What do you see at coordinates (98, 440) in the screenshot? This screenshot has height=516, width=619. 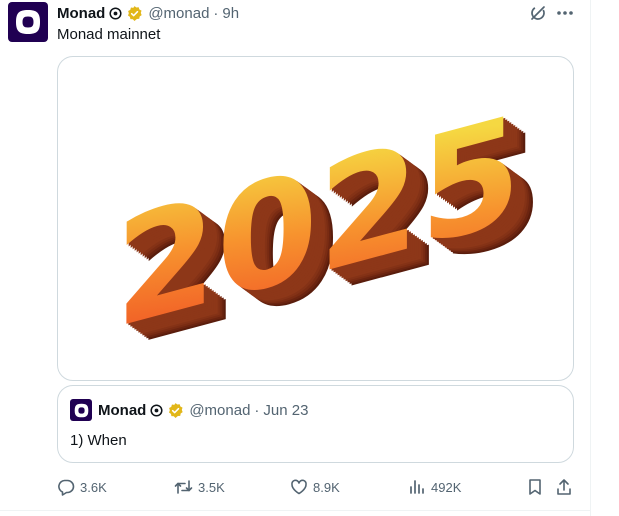 I see `quoted-tweet-text: 1) When` at bounding box center [98, 440].